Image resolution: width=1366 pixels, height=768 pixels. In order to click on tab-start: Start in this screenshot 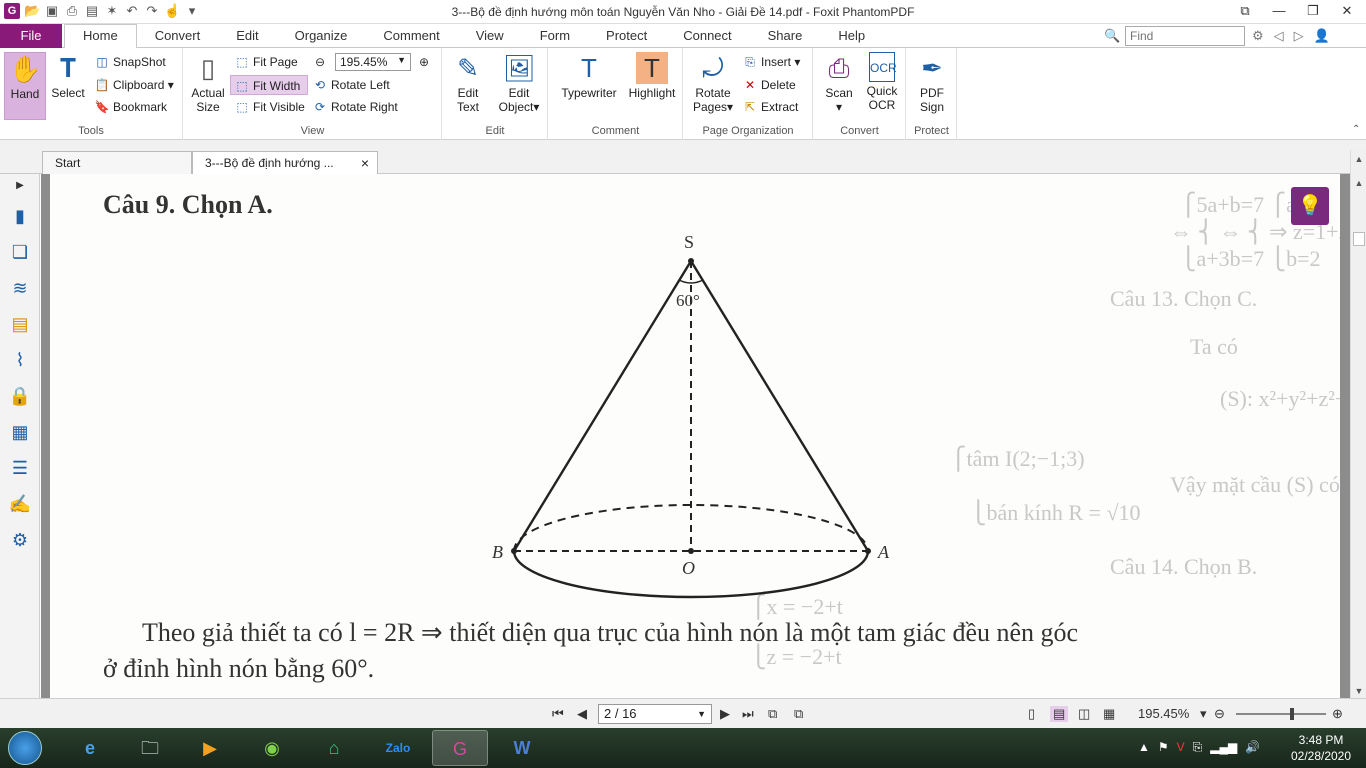, I will do `click(117, 162)`.